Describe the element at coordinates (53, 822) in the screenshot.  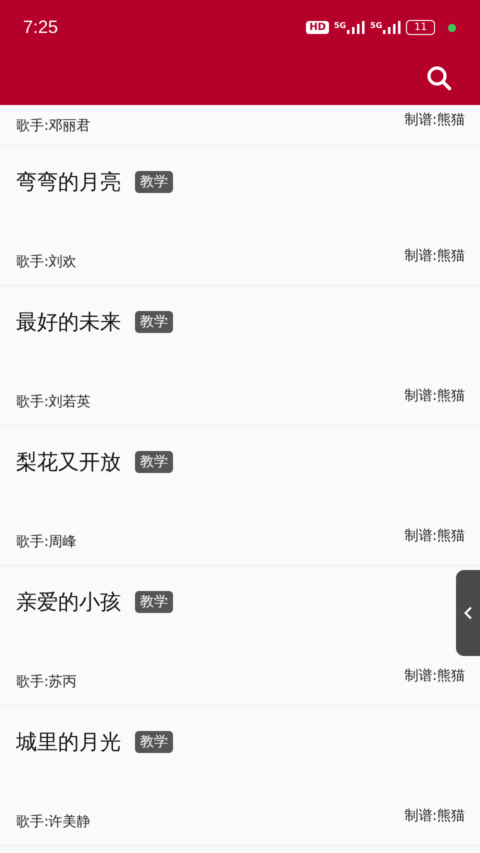
I see `singer-text: 歌手:许美静` at that location.